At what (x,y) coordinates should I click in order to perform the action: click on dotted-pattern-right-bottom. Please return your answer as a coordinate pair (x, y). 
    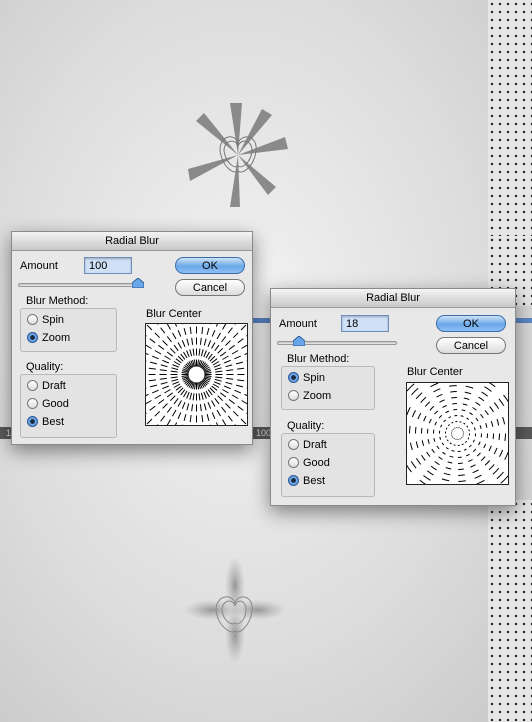
    Looking at the image, I should click on (510, 611).